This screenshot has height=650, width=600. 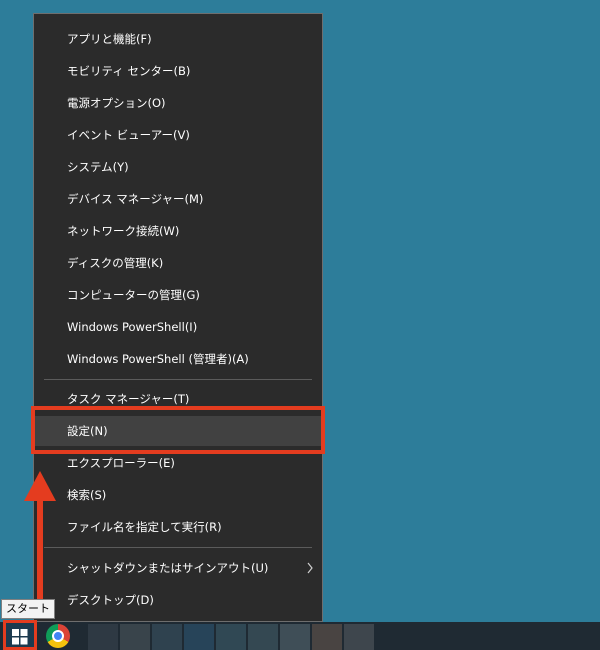 What do you see at coordinates (178, 600) in the screenshot?
I see `menu-item-desktop: デスクトップ(D)` at bounding box center [178, 600].